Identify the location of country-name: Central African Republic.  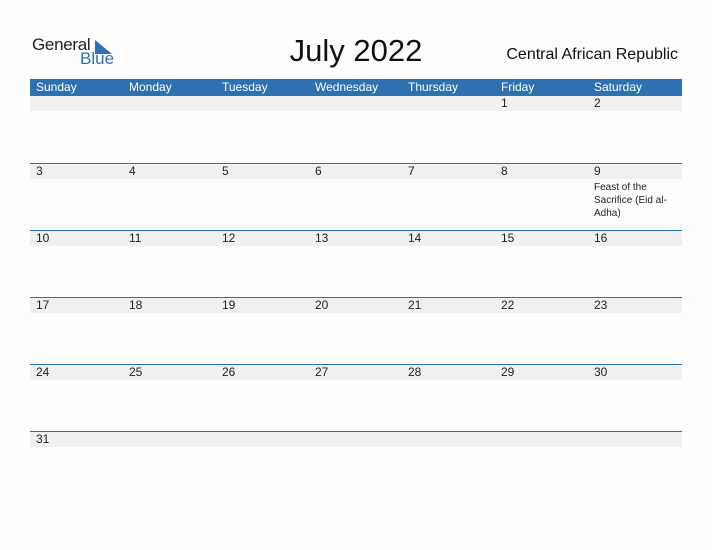
(592, 54).